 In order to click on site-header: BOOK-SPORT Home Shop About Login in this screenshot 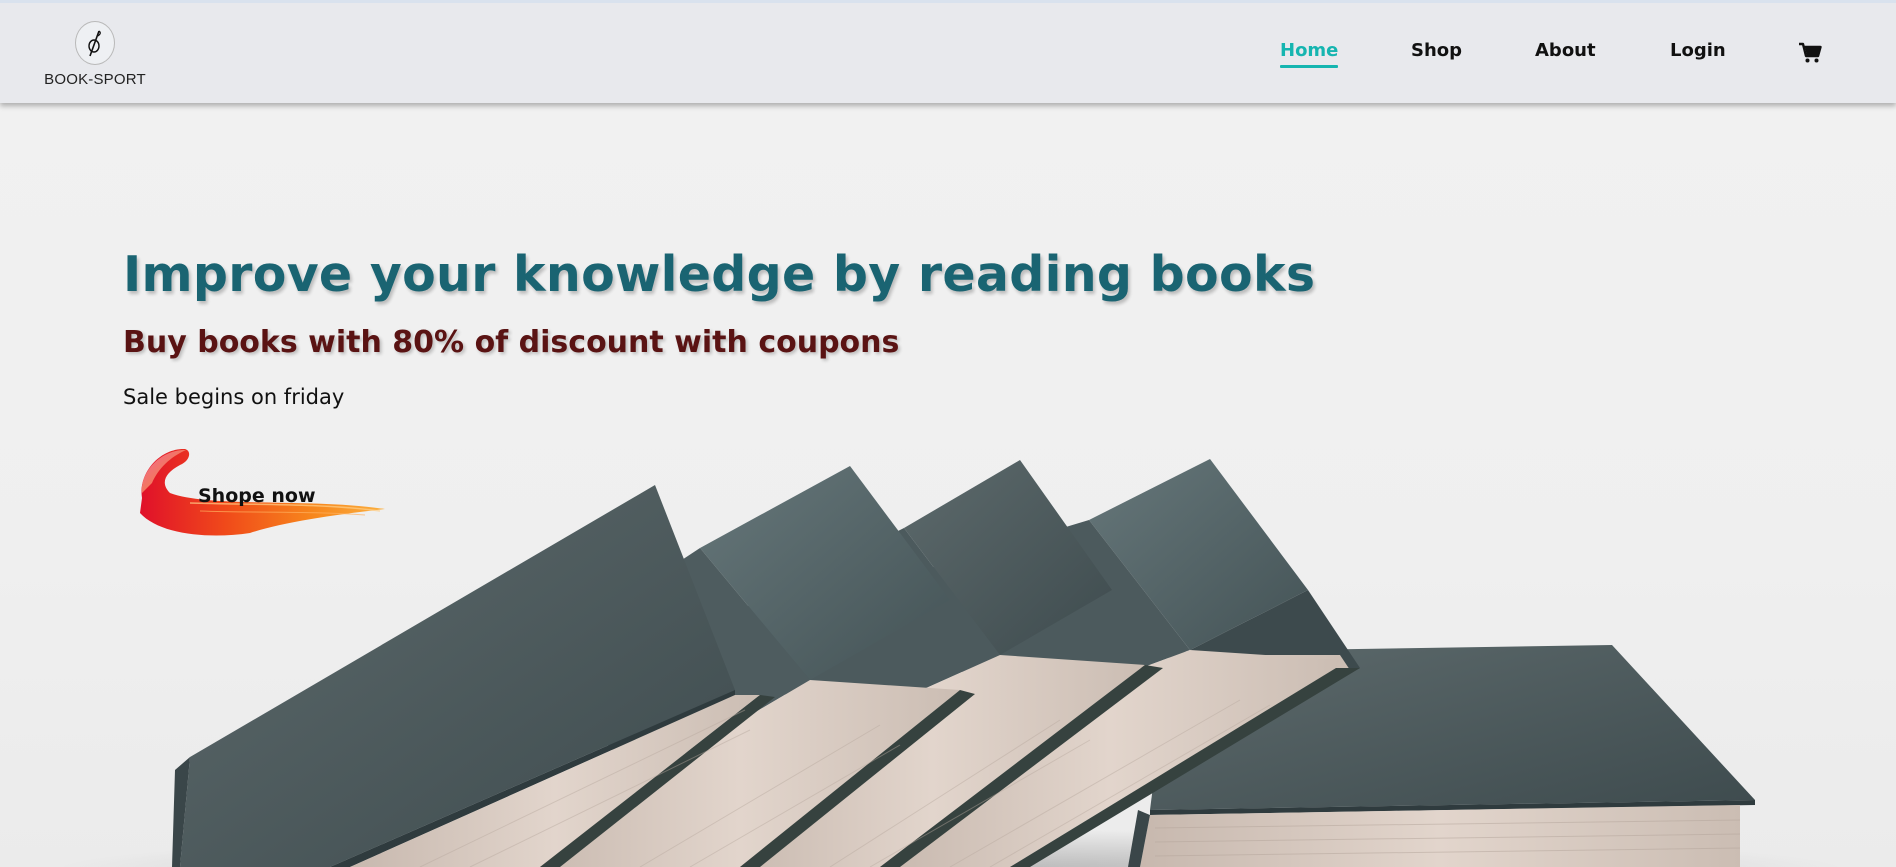, I will do `click(948, 51)`.